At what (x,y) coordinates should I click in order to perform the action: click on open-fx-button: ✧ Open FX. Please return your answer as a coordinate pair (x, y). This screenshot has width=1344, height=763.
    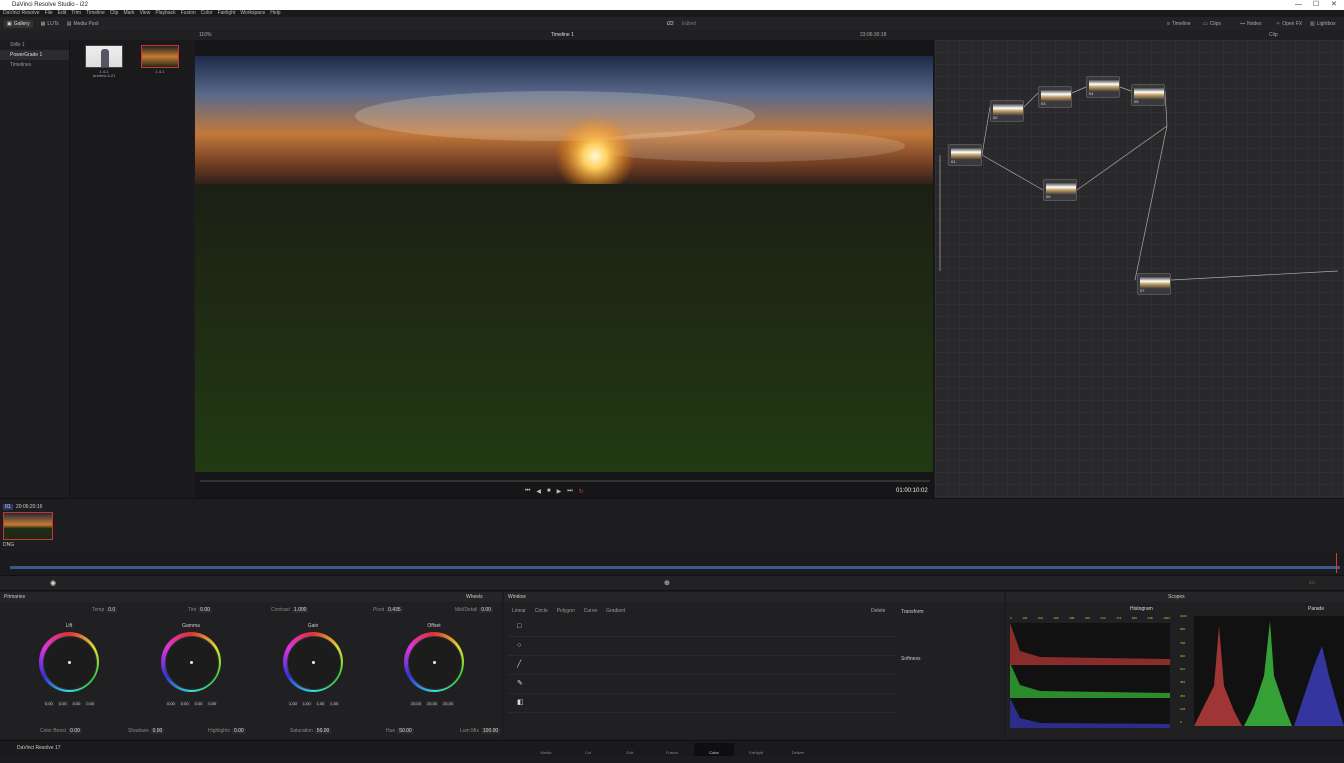
    Looking at the image, I should click on (1289, 24).